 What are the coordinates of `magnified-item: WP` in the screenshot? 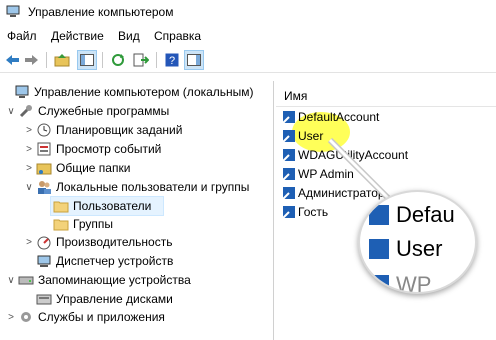 It's located at (400, 283).